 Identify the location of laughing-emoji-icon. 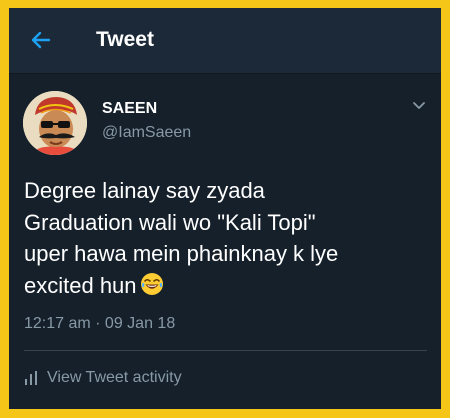
(151, 283).